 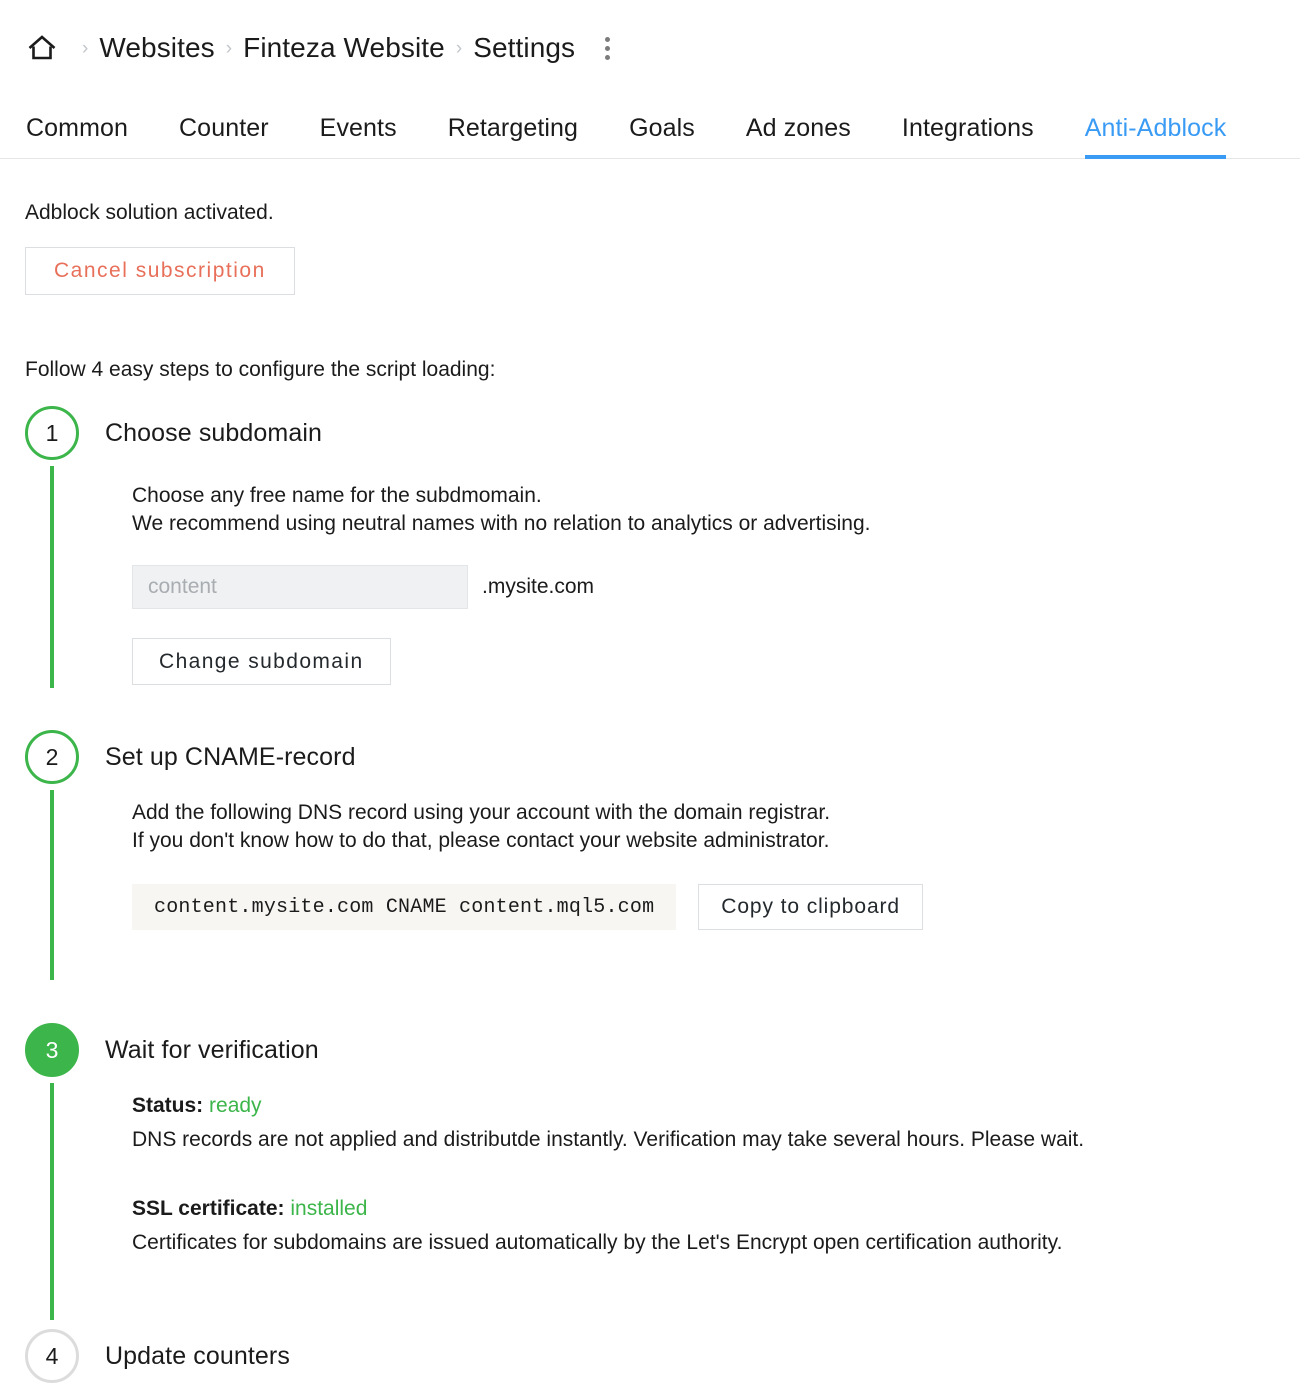 What do you see at coordinates (212, 1050) in the screenshot?
I see `step-3-title: Wait for verification` at bounding box center [212, 1050].